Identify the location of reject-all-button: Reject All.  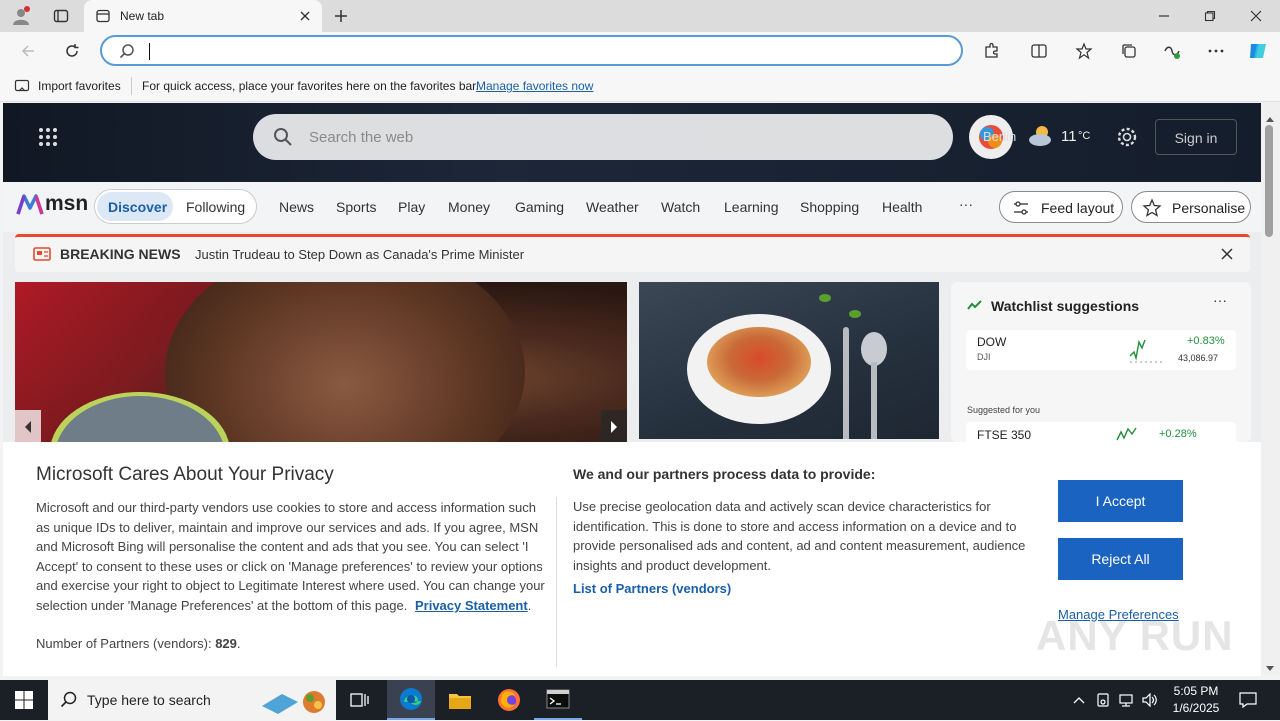
(1120, 559).